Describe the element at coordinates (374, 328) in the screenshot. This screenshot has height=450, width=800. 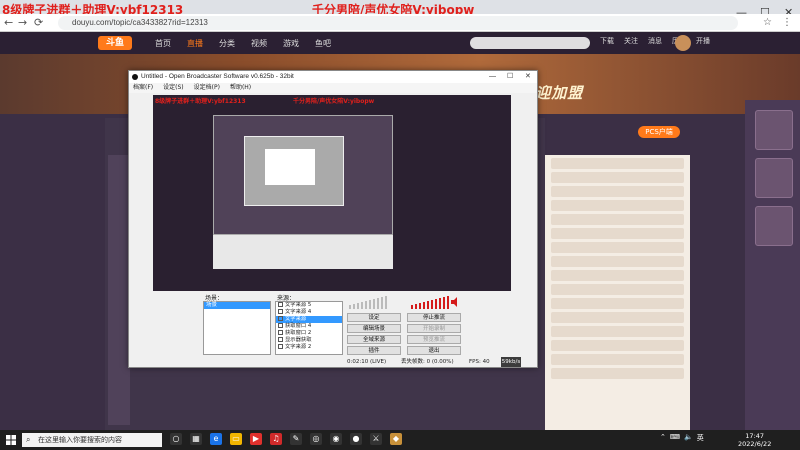
I see `edit-scene-button: 编辑场景` at that location.